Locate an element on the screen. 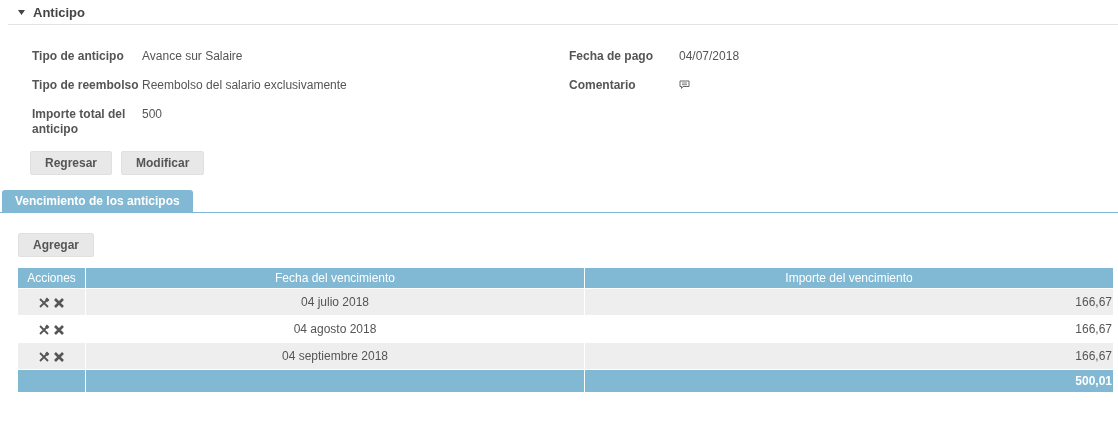 Image resolution: width=1118 pixels, height=425 pixels. field-value: Reembolso del salario exclusivamente is located at coordinates (244, 85).